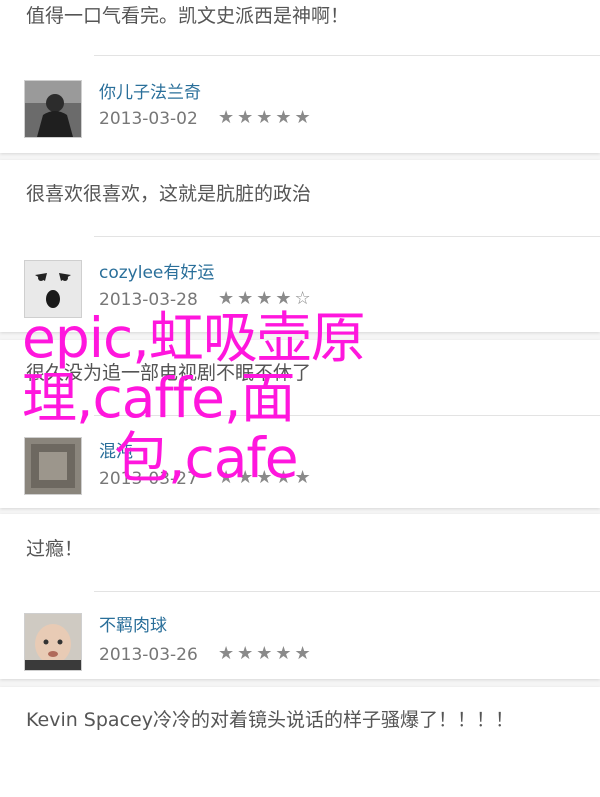 The height and width of the screenshot is (797, 600). I want to click on baby-photo-avatar-icon, so click(53, 642).